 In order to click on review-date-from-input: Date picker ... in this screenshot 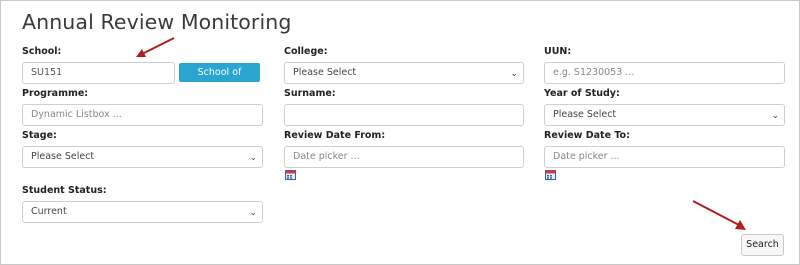, I will do `click(404, 157)`.